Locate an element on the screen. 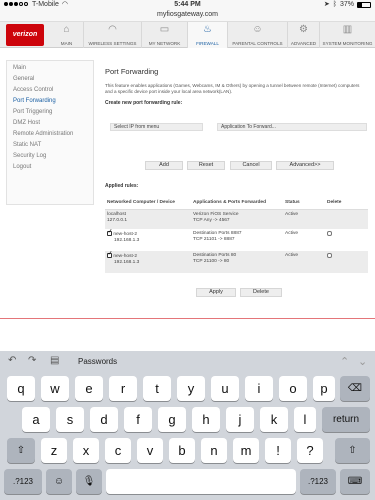 This screenshot has height=500, width=375. delete-button: Delete is located at coordinates (261, 292).